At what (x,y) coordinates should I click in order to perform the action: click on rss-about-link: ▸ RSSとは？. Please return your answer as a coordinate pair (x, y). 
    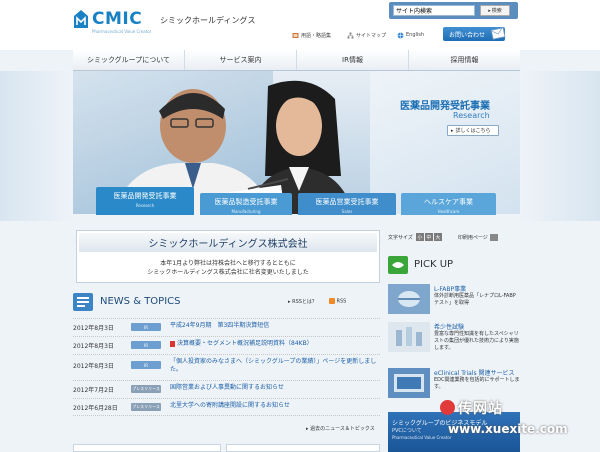
    Looking at the image, I should click on (302, 301).